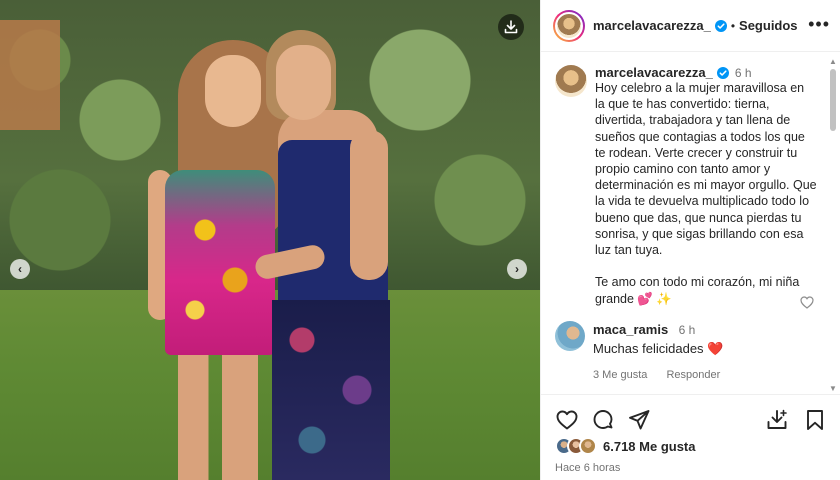  Describe the element at coordinates (833, 388) in the screenshot. I see `scroll-down-icon: ▼` at that location.